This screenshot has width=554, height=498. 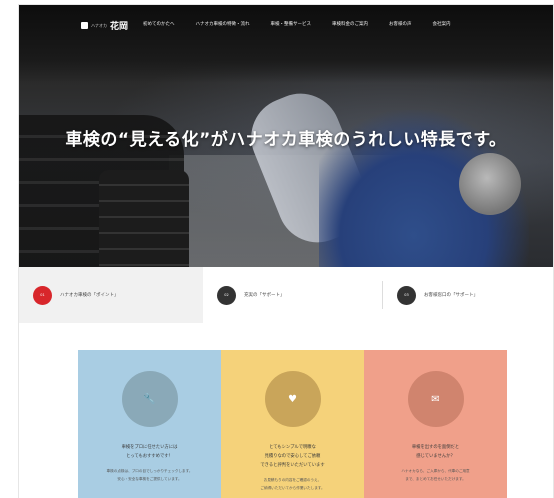 What do you see at coordinates (99, 25) in the screenshot?
I see `logo-small-text: ハナオカ` at bounding box center [99, 25].